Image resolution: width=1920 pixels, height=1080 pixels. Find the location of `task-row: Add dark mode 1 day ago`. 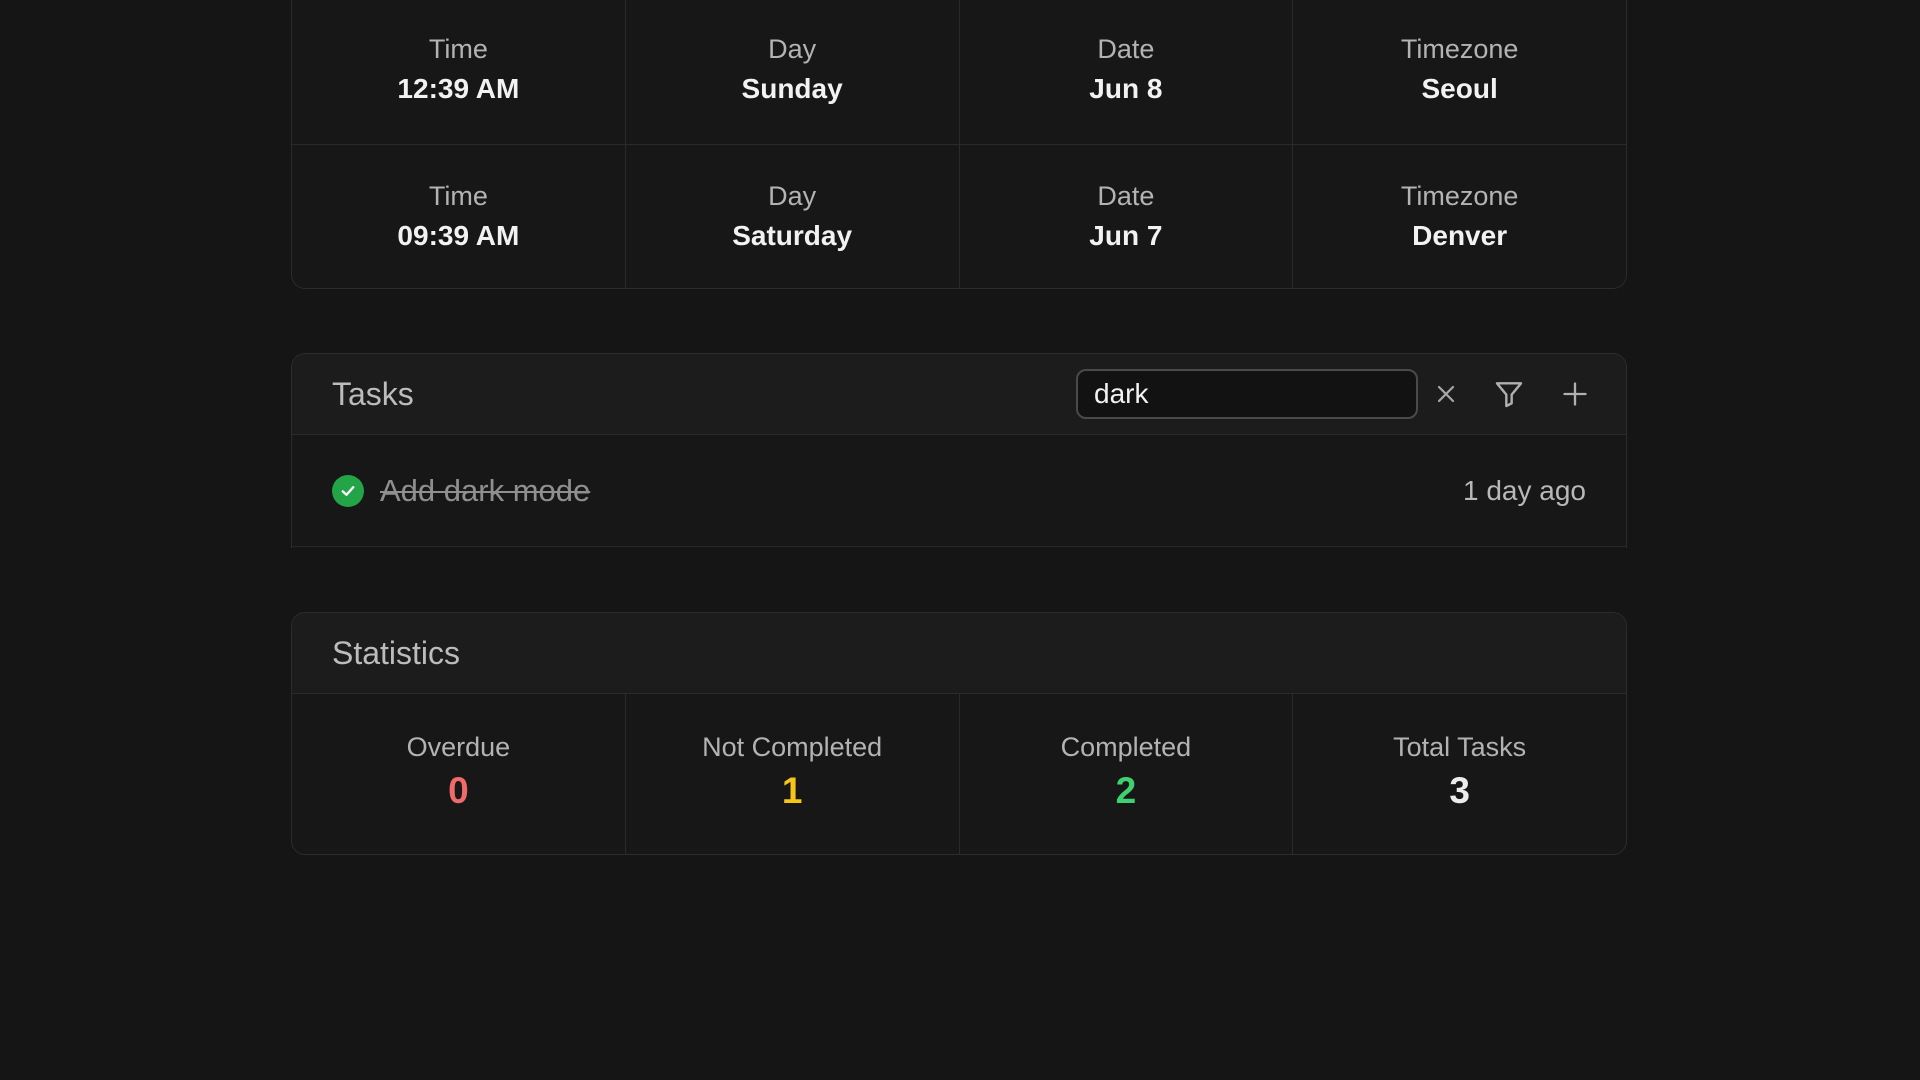

task-row: Add dark mode 1 day ago is located at coordinates (959, 491).